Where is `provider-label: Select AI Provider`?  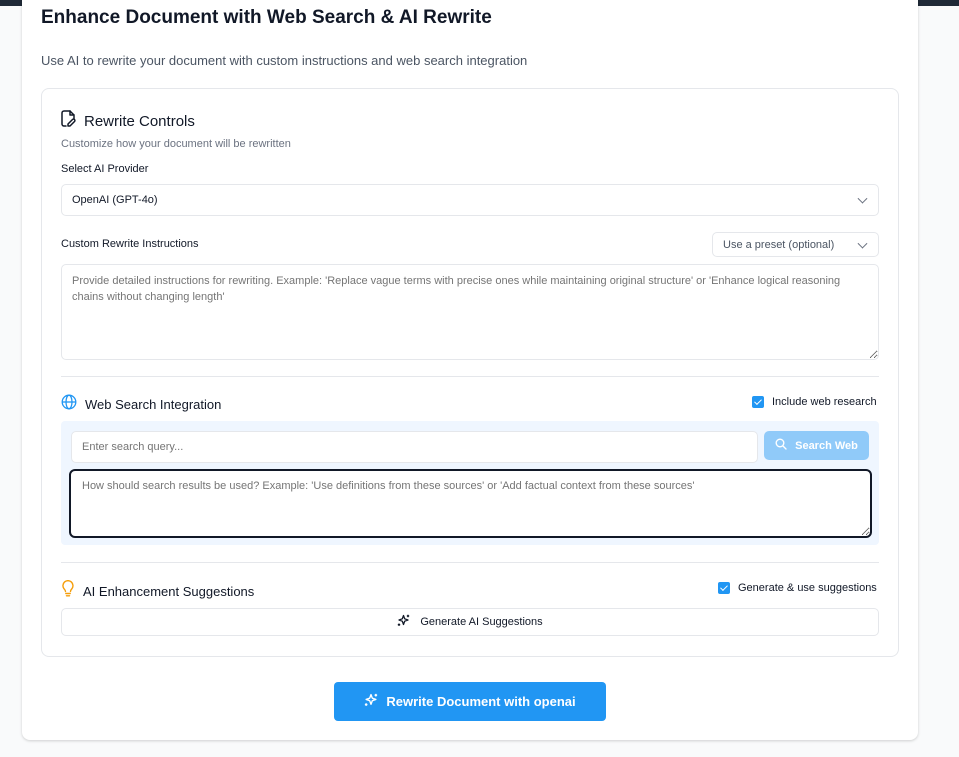 provider-label: Select AI Provider is located at coordinates (105, 169).